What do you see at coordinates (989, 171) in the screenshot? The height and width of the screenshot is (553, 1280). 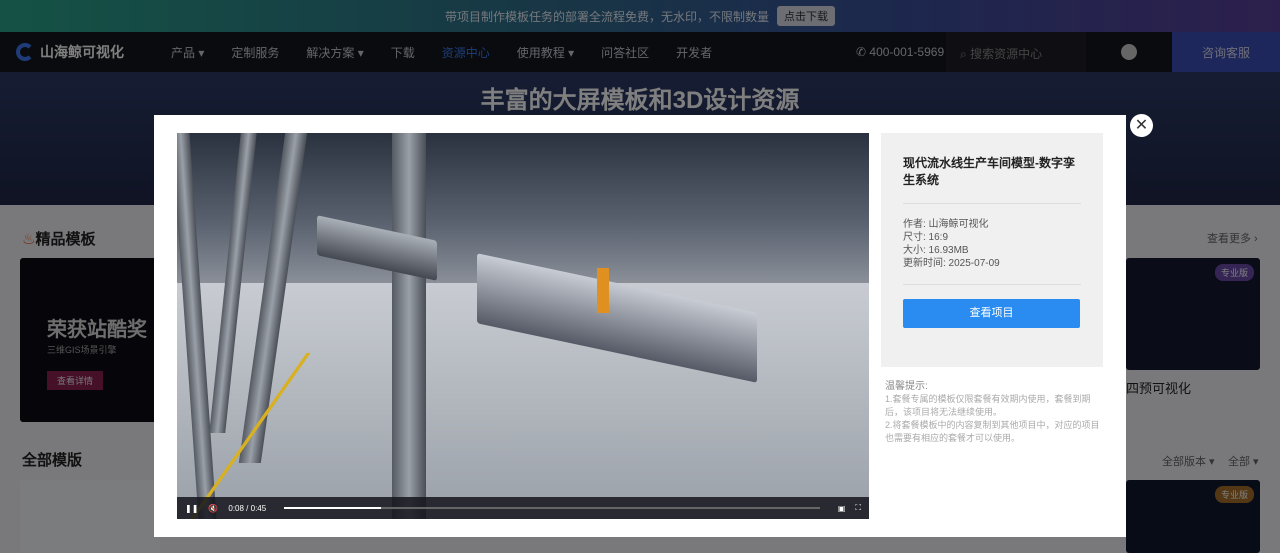 I see `template-title: 现代流水线生产车间模型-数字孪生系统` at bounding box center [989, 171].